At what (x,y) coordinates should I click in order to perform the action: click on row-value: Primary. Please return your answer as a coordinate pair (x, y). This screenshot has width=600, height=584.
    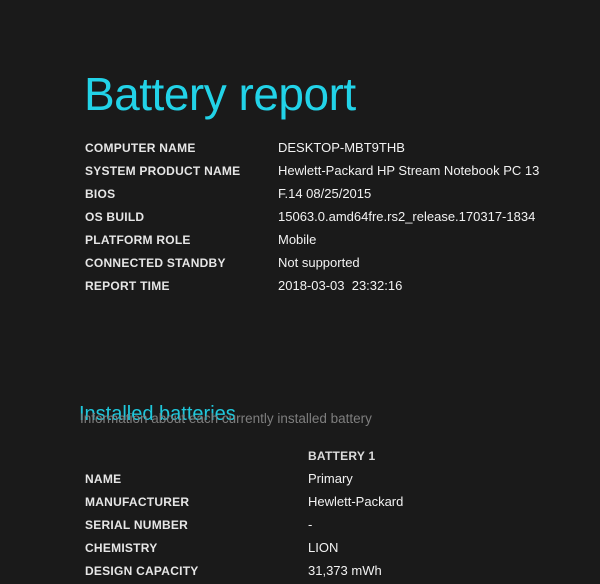
    Looking at the image, I should click on (330, 478).